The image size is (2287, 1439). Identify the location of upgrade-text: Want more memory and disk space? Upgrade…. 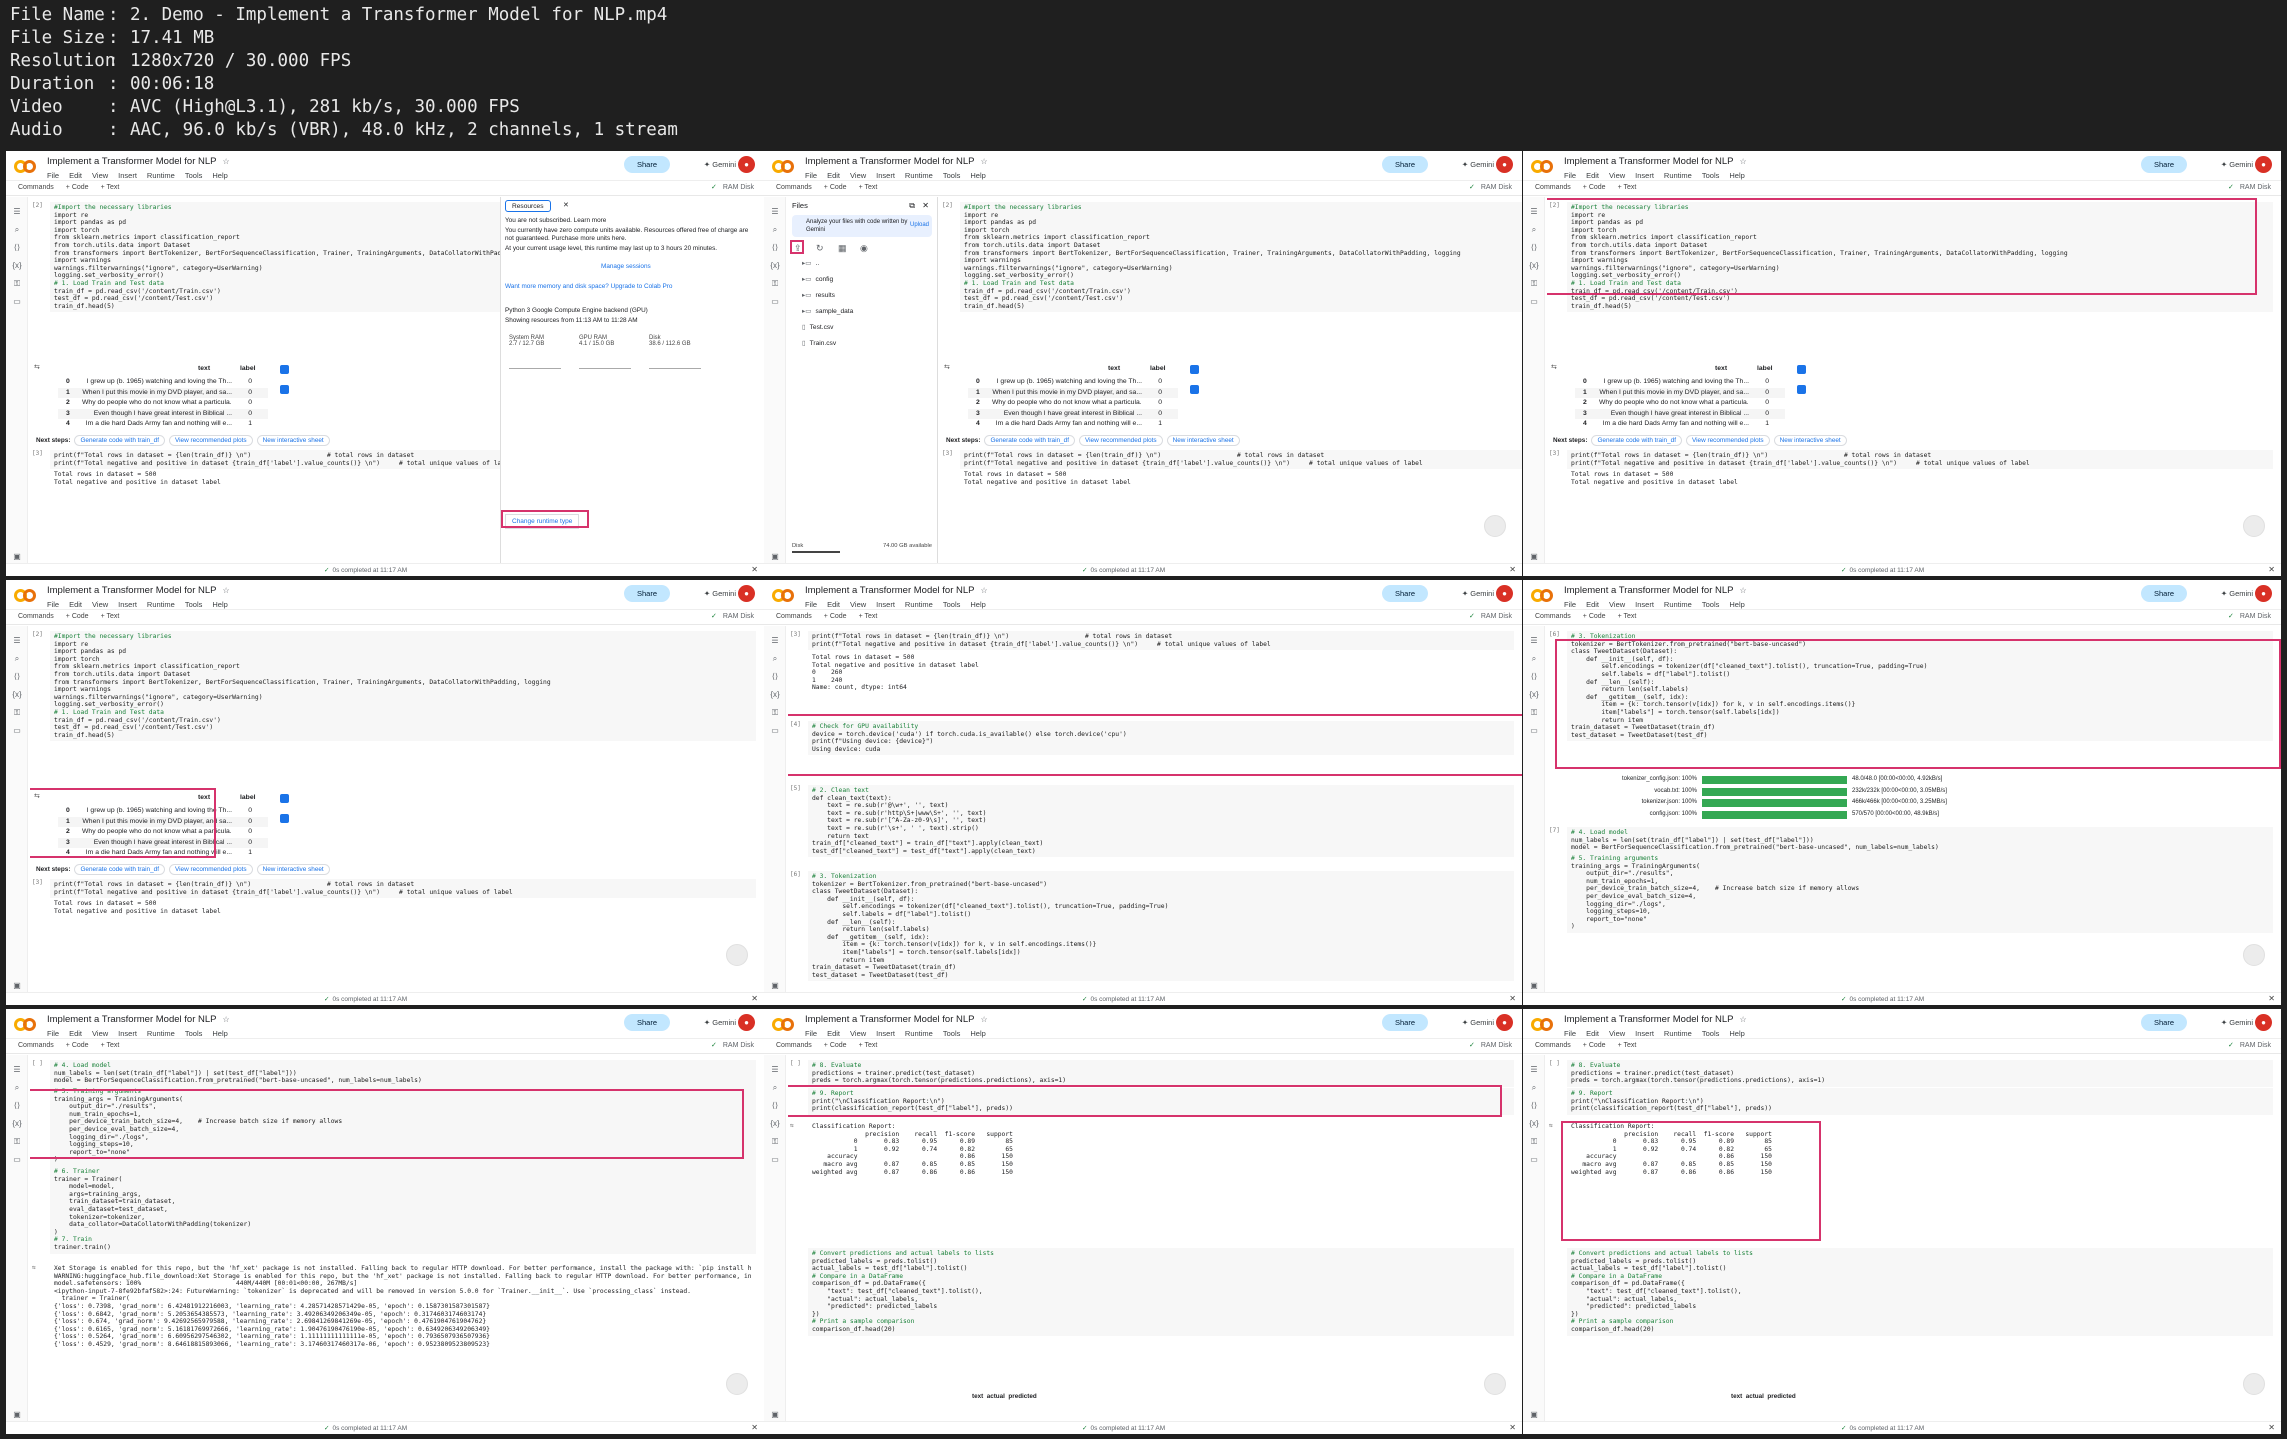
(631, 287).